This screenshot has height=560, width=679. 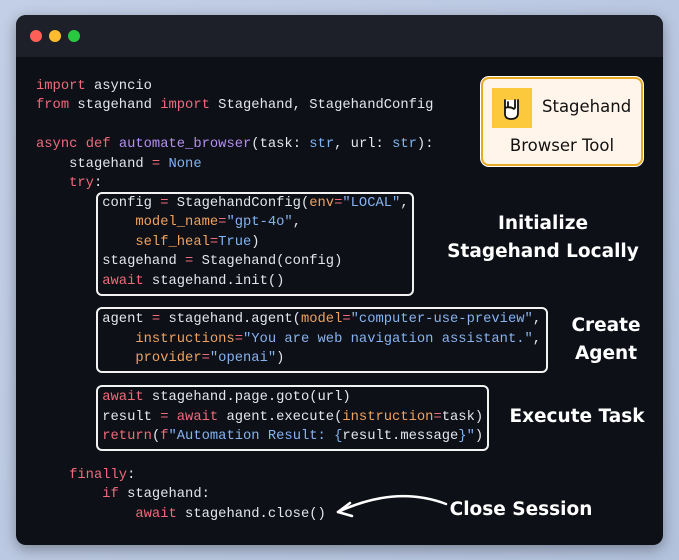 I want to click on card-subtitle: Browser Tool, so click(x=562, y=145).